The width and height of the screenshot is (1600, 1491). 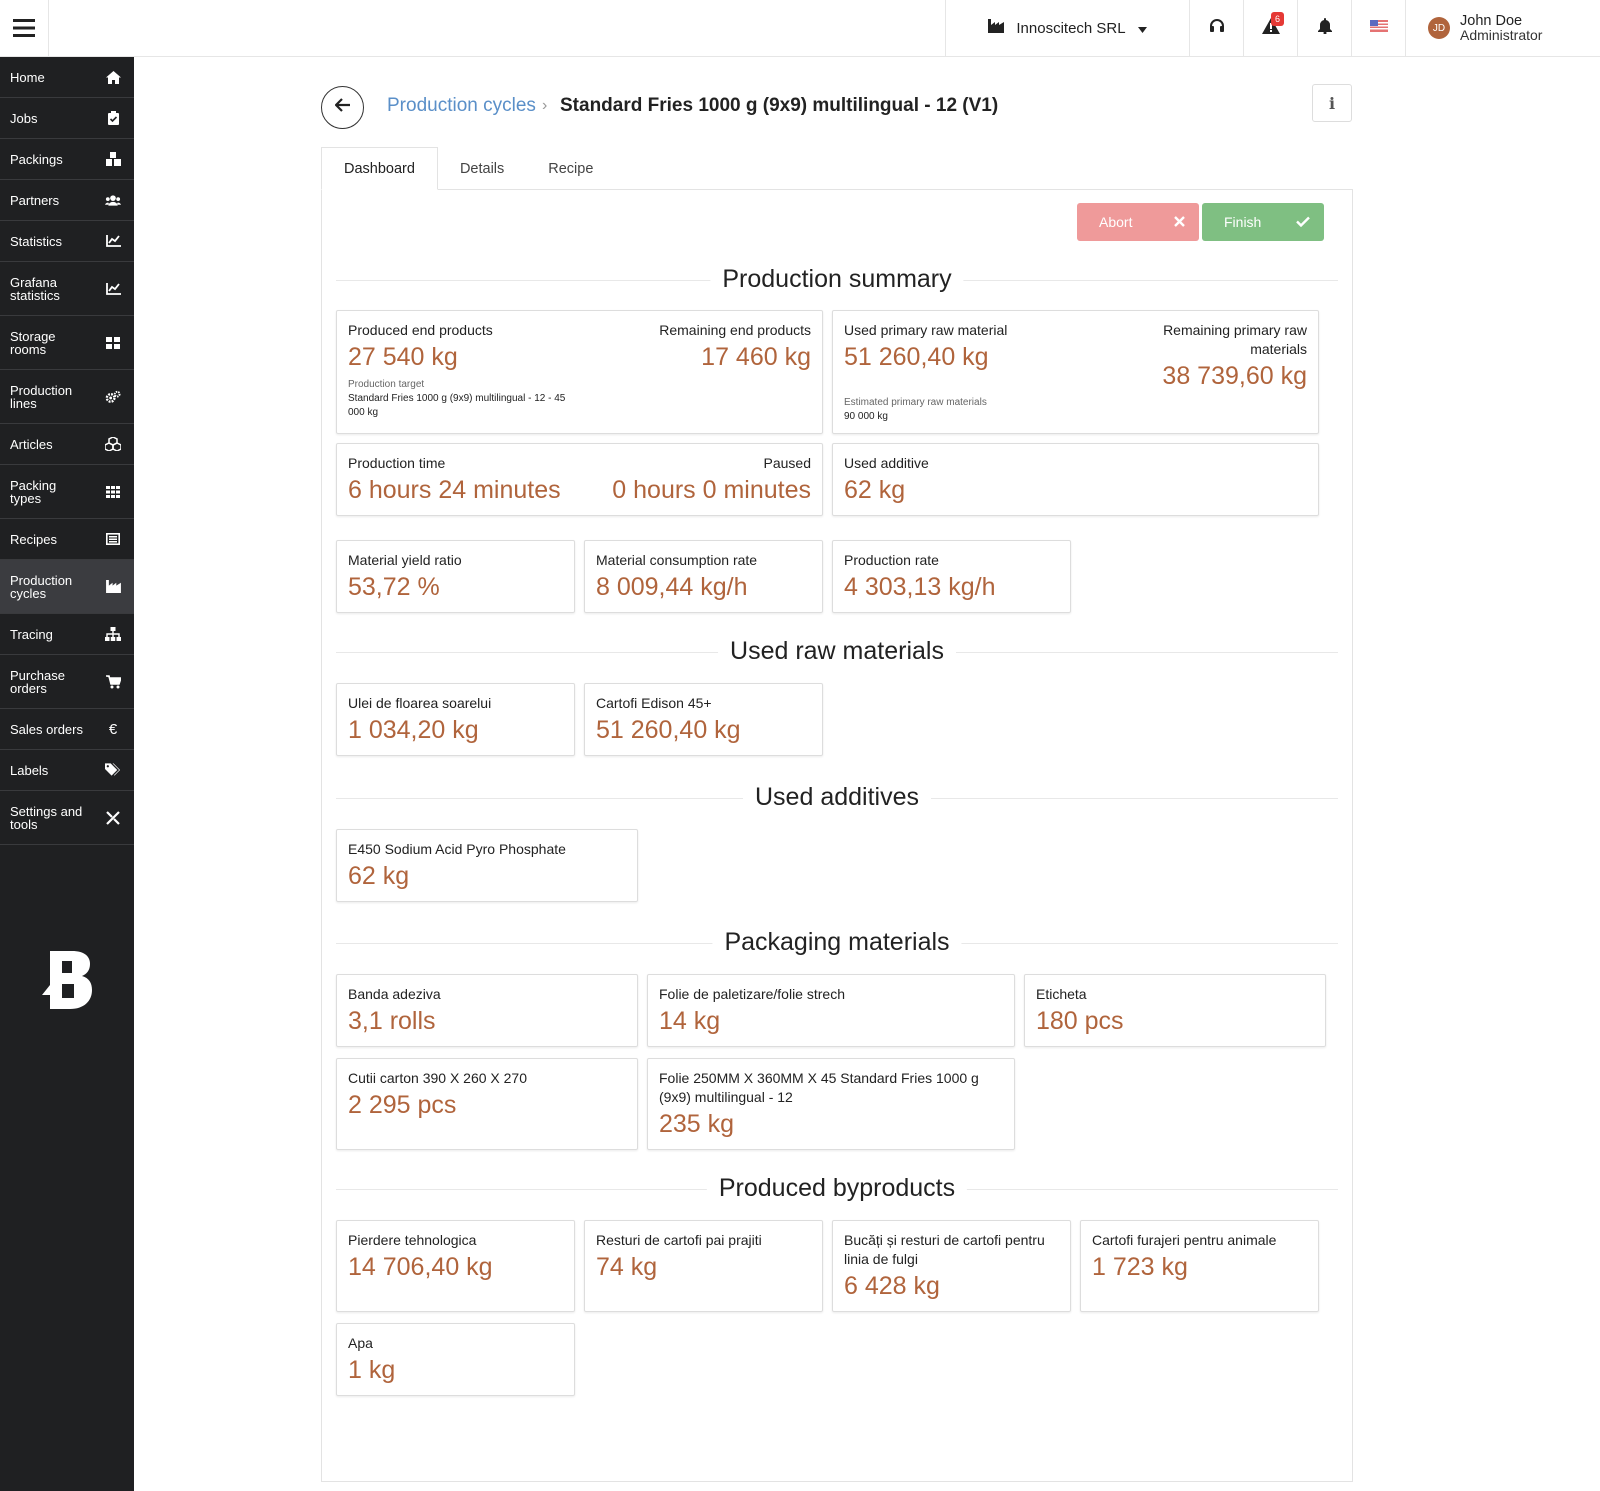 I want to click on boxes-icon, so click(x=113, y=159).